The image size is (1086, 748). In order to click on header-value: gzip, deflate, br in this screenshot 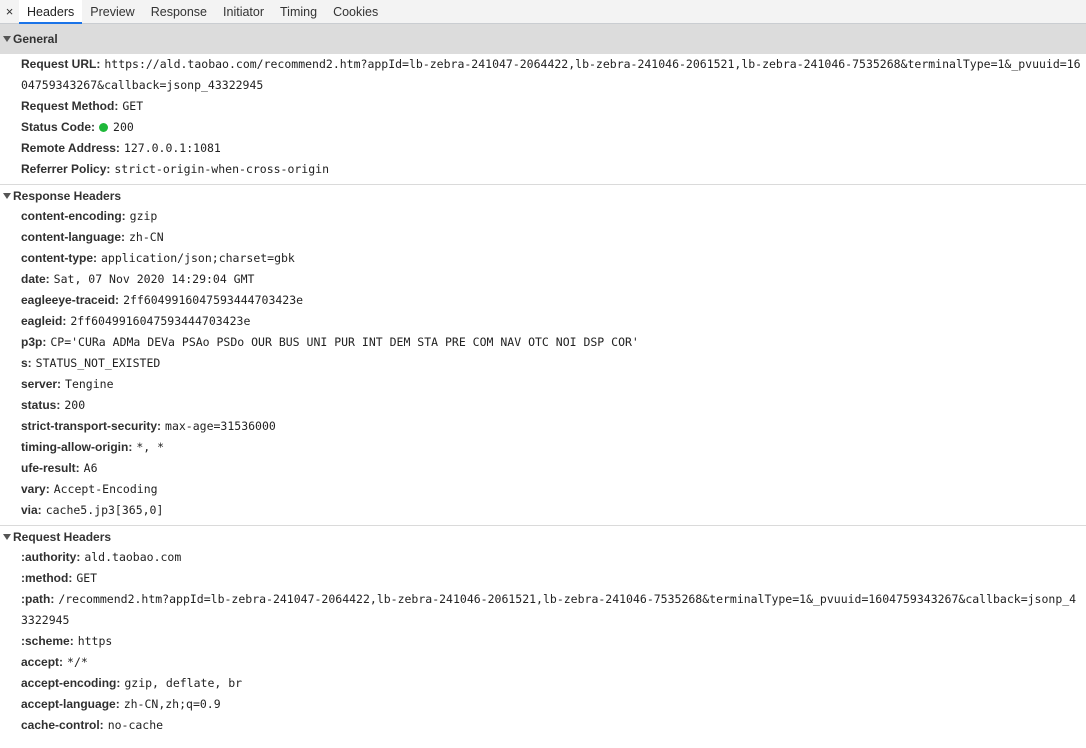, I will do `click(183, 683)`.